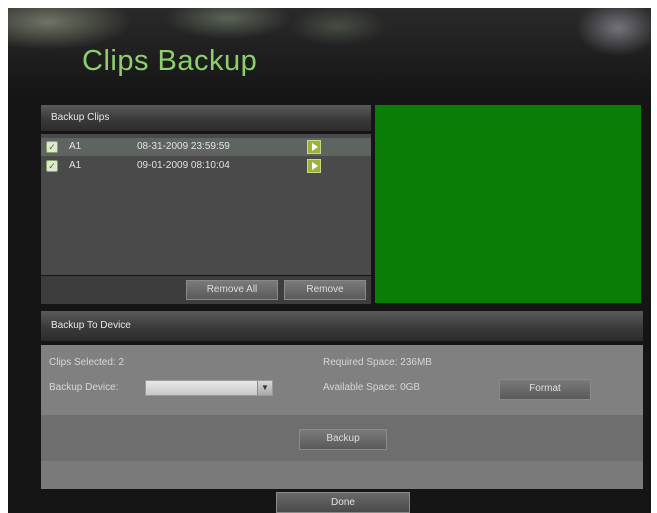 This screenshot has width=657, height=513. Describe the element at coordinates (342, 326) in the screenshot. I see `backup-to-device-header: Backup To Device` at that location.